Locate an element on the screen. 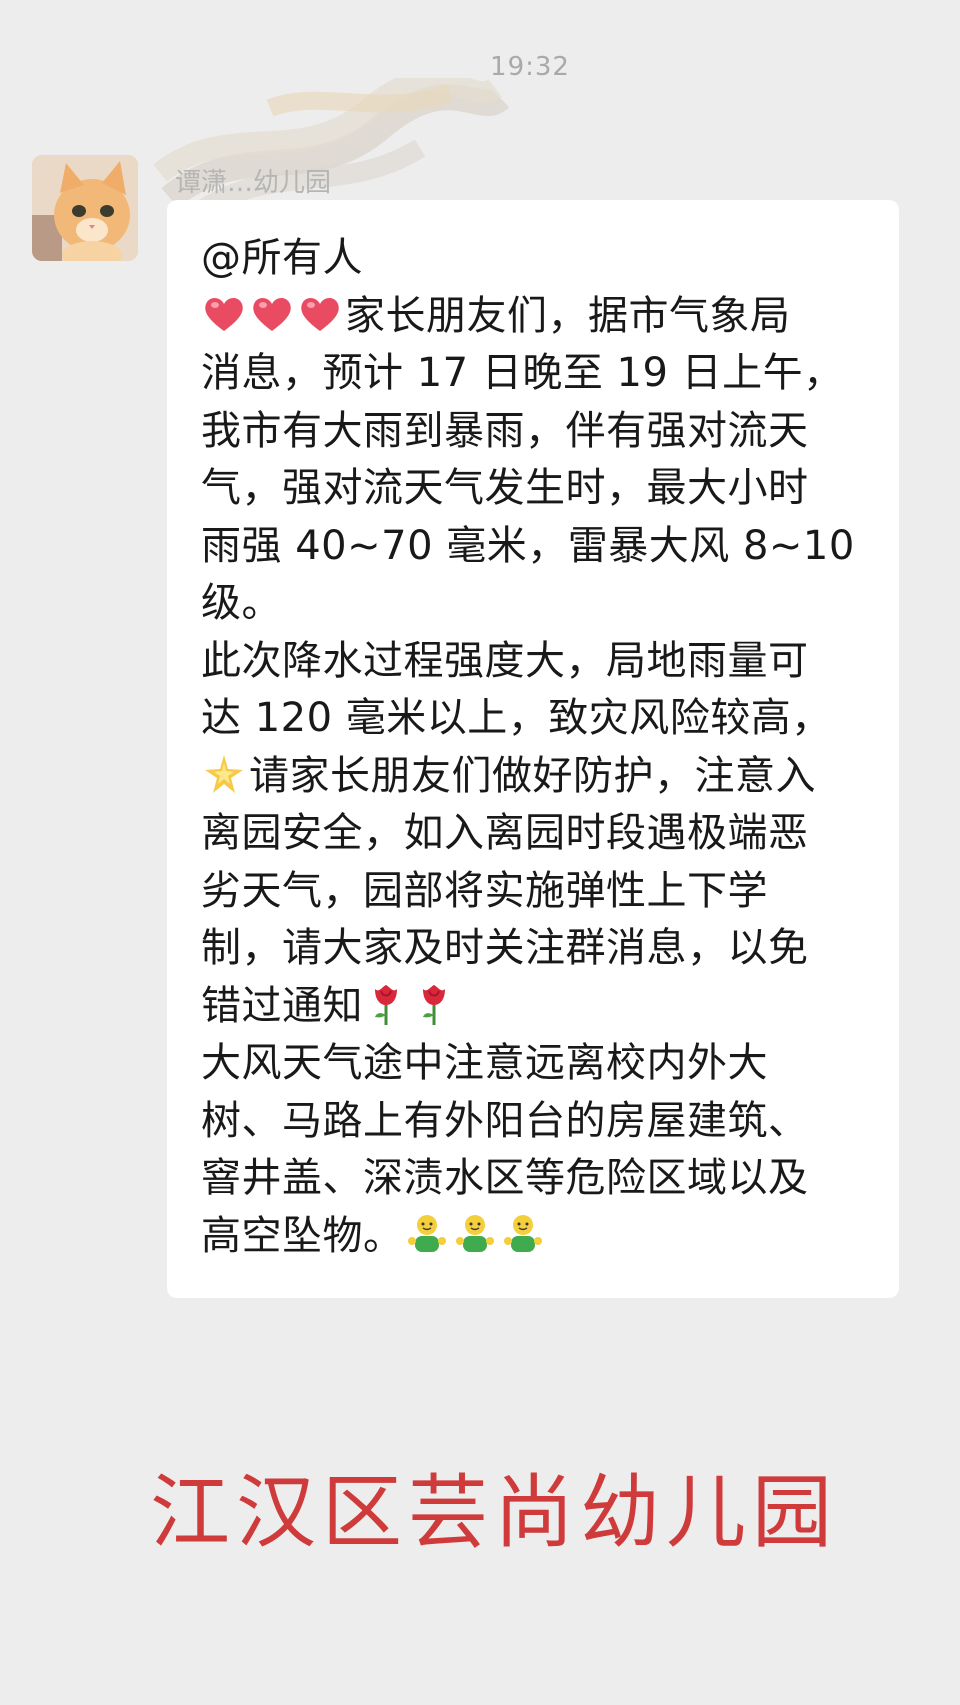 The image size is (960, 1705). message-line: 制，请大家及时关注群消息，以免 is located at coordinates (505, 948).